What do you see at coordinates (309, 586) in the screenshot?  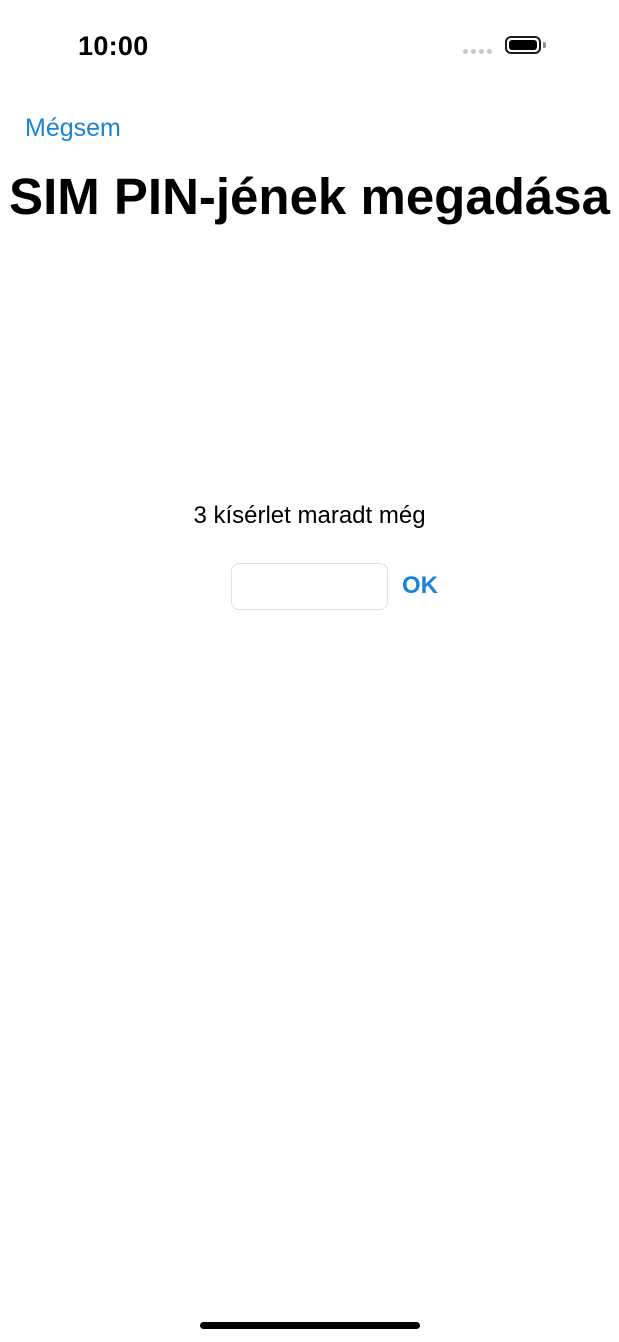 I see `sim-pin-input` at bounding box center [309, 586].